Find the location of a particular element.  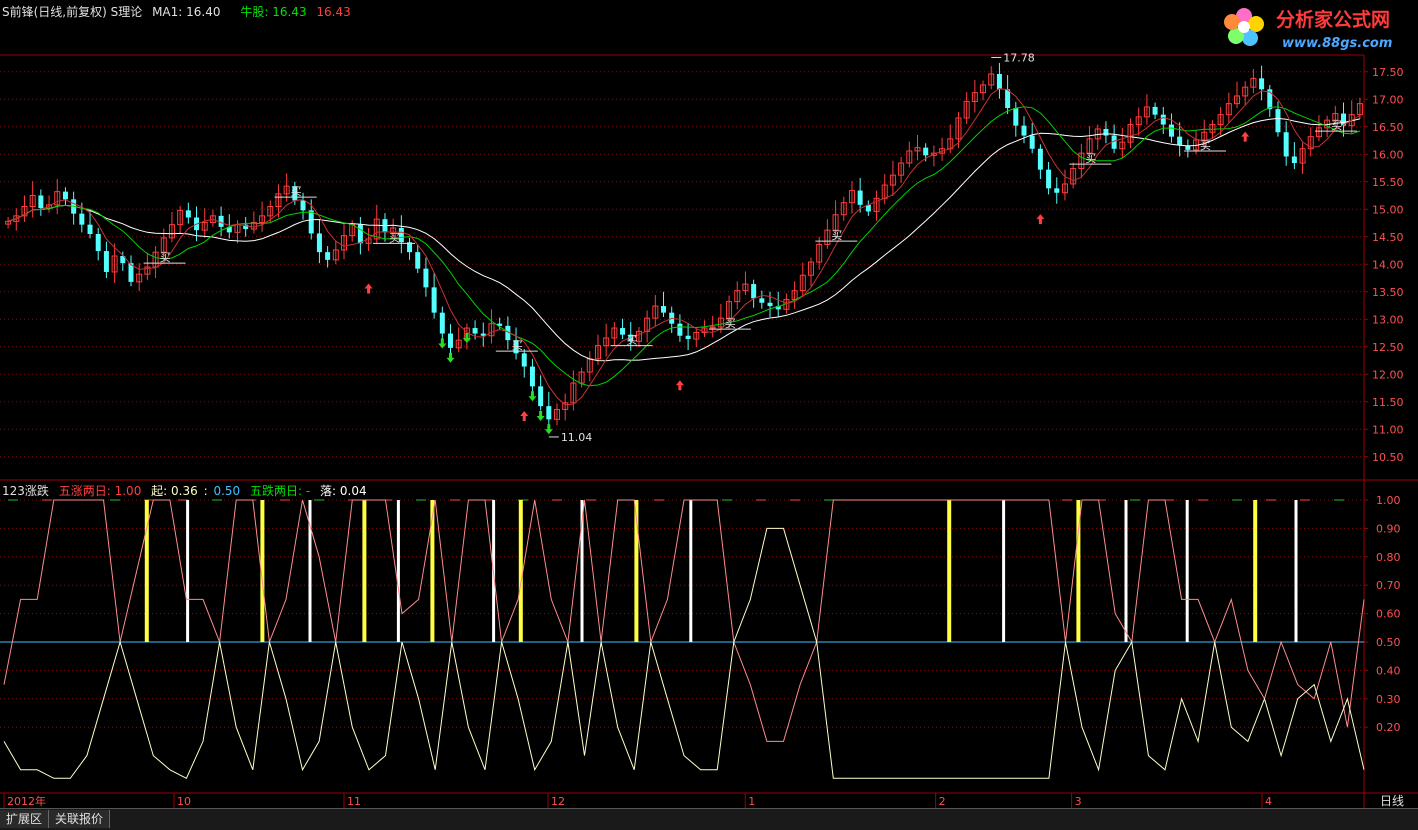

luo-label: 落: is located at coordinates (328, 491).